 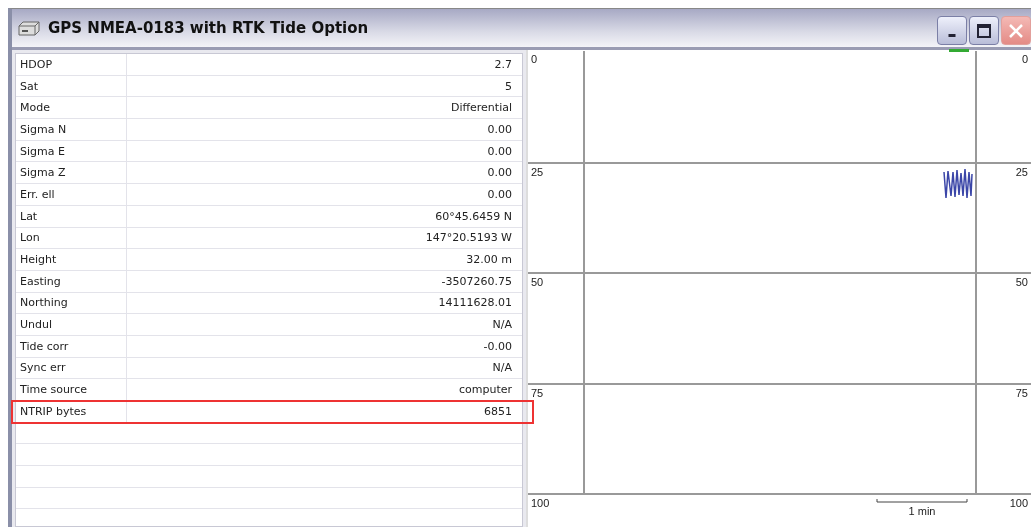 I want to click on field-label: Sigma Z, so click(x=71, y=173).